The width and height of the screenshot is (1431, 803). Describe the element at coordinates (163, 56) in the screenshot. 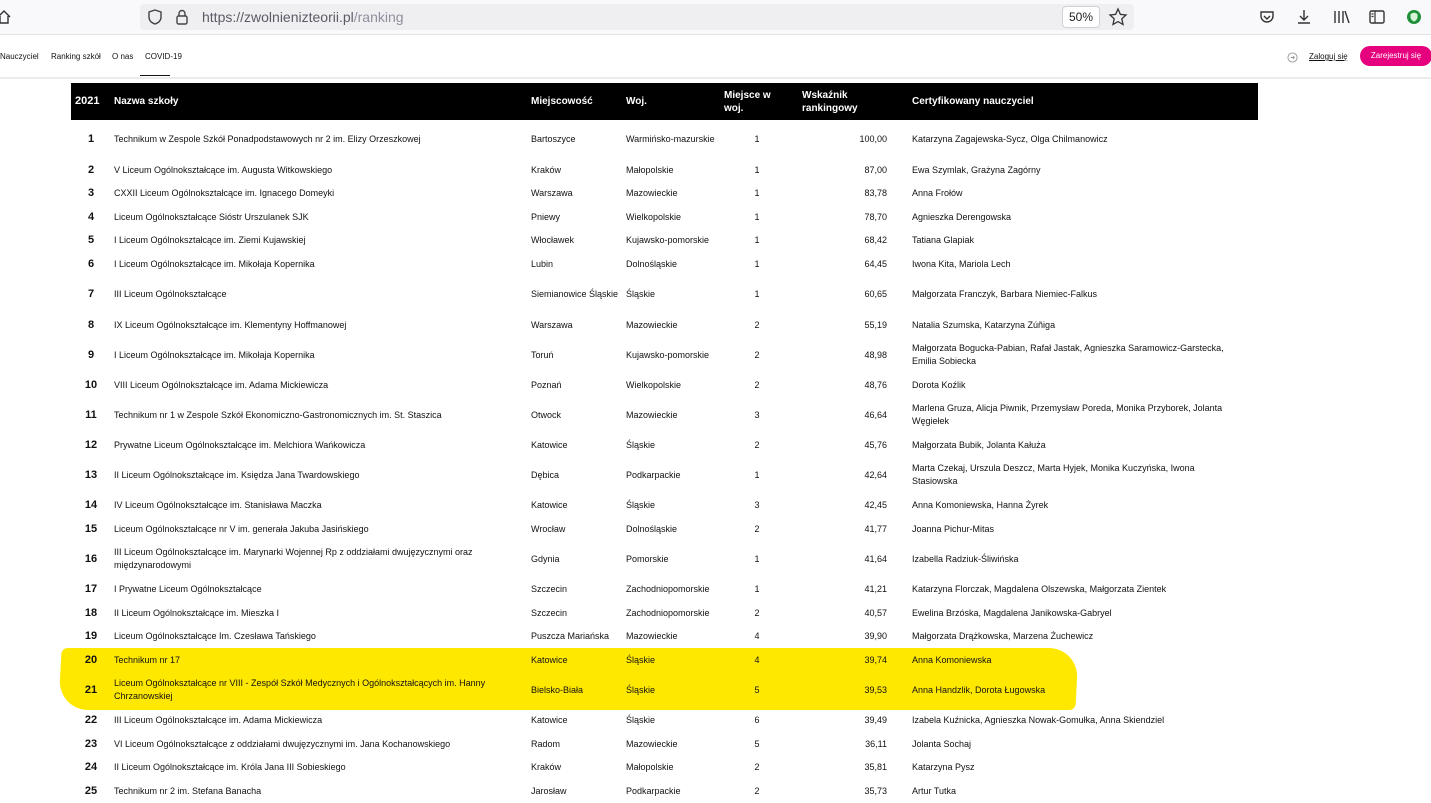

I see `nav-item-covid: COVID-19` at that location.